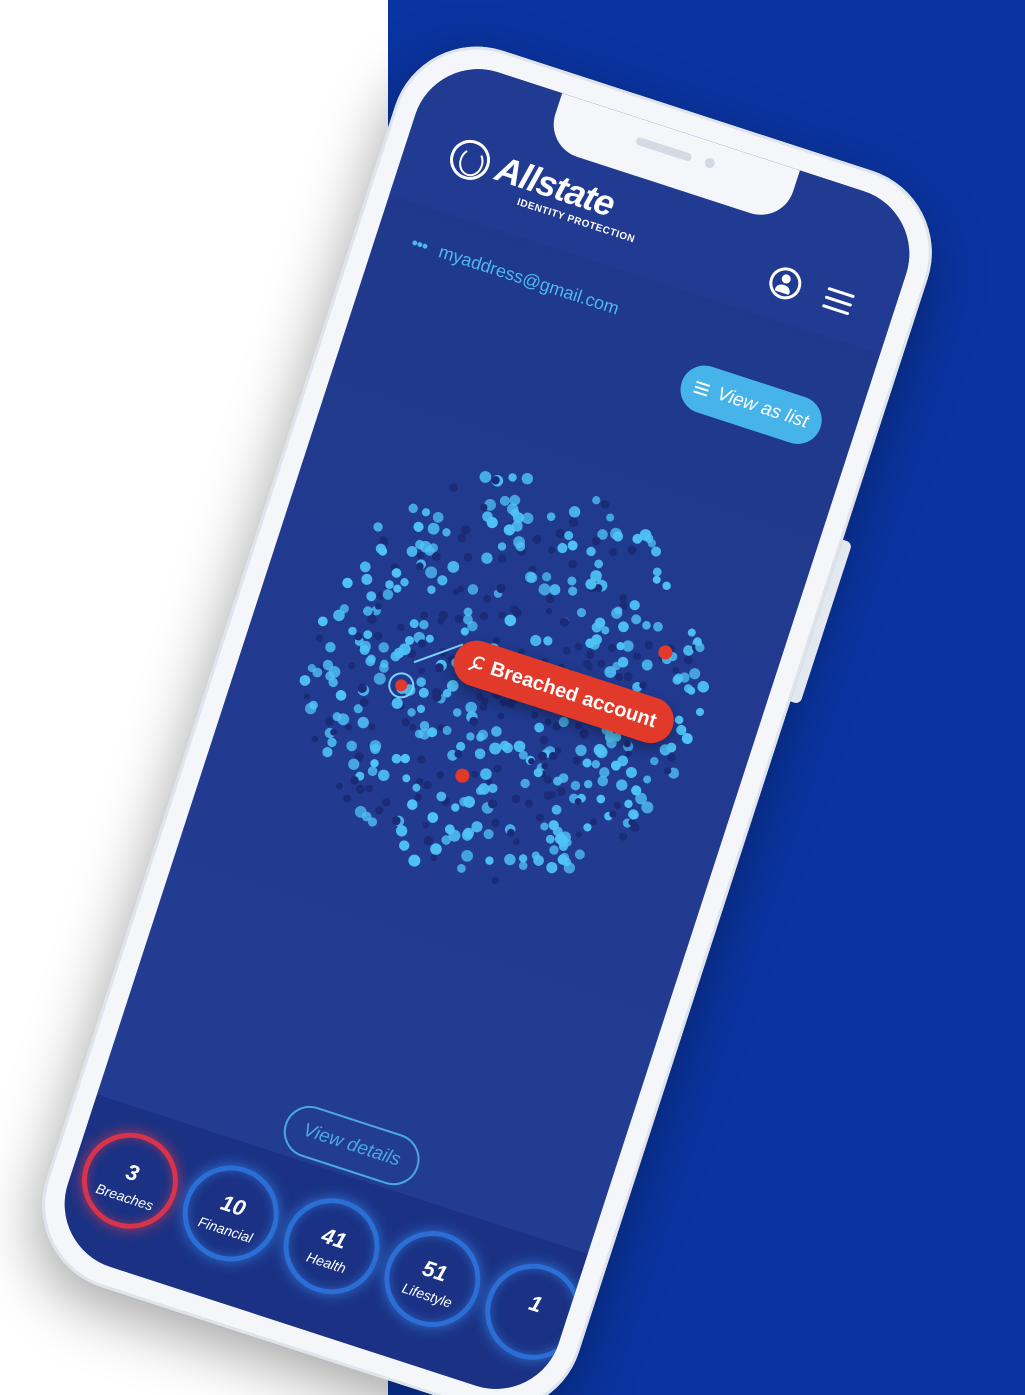 The width and height of the screenshot is (1025, 1395). Describe the element at coordinates (785, 283) in the screenshot. I see `user-icon` at that location.